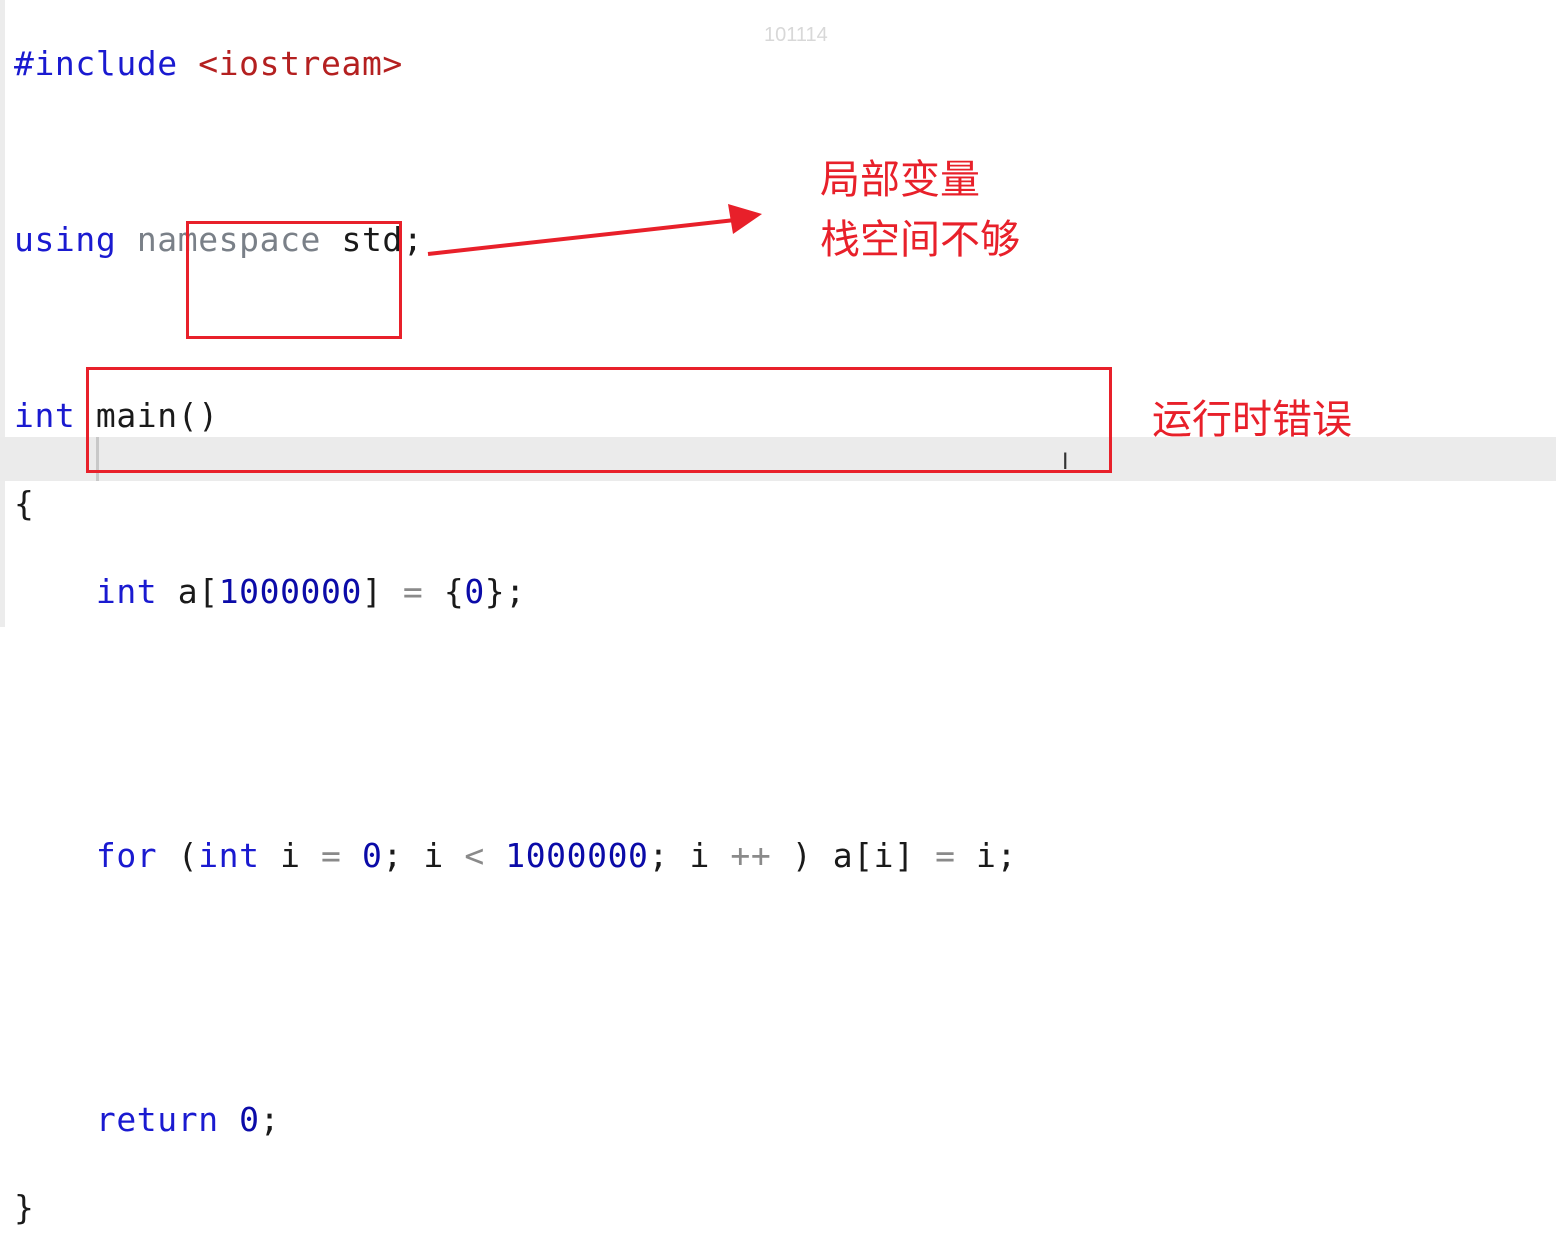 Image resolution: width=1556 pixels, height=1254 pixels. What do you see at coordinates (920, 240) in the screenshot?
I see `note-stack-space: 栈空间不够` at bounding box center [920, 240].